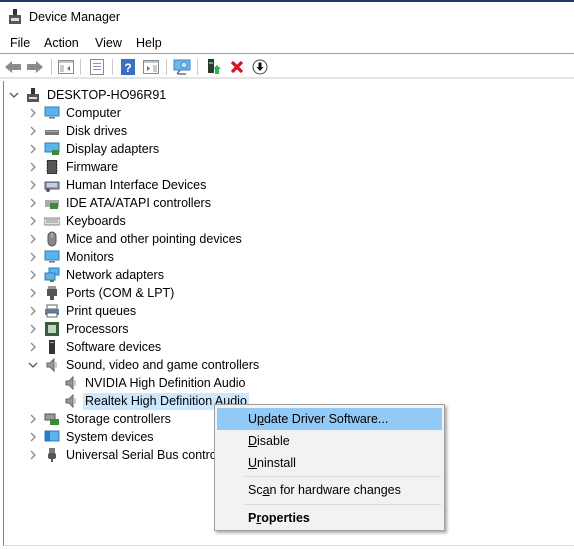  I want to click on update-driver-icon, so click(214, 66).